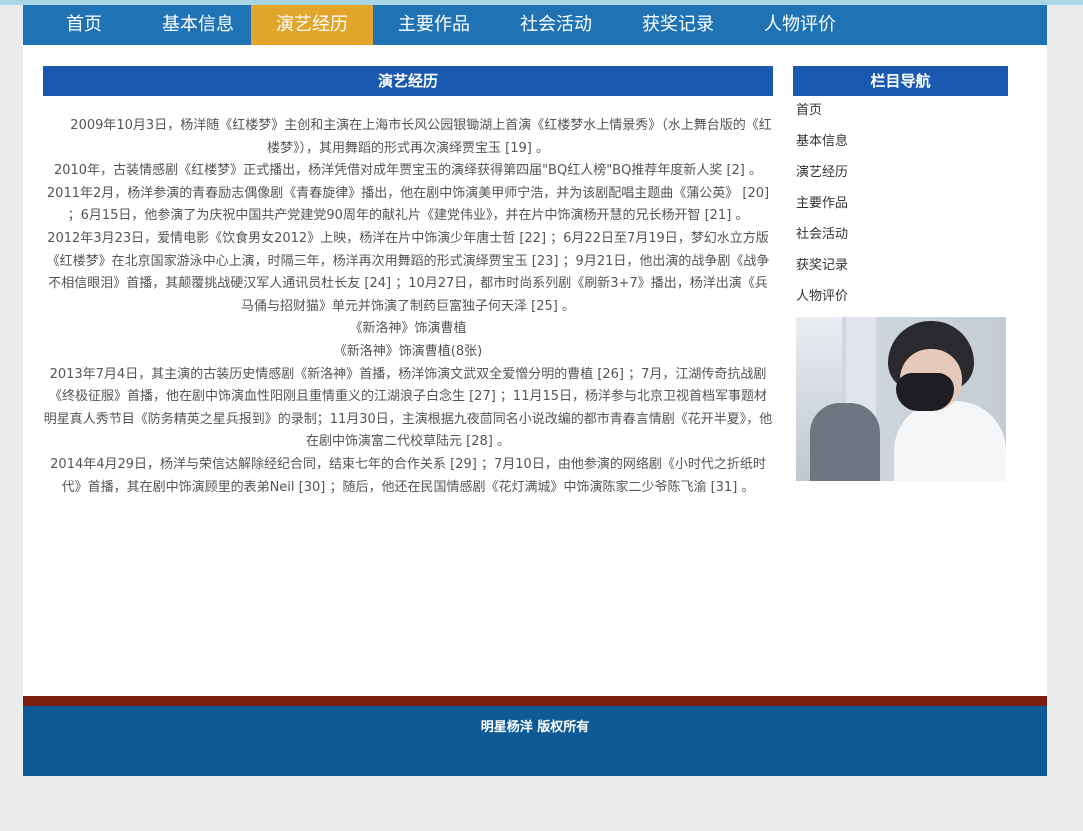  What do you see at coordinates (408, 352) in the screenshot?
I see `gallery-link: 《新洛神》饰演曹植(8张)` at bounding box center [408, 352].